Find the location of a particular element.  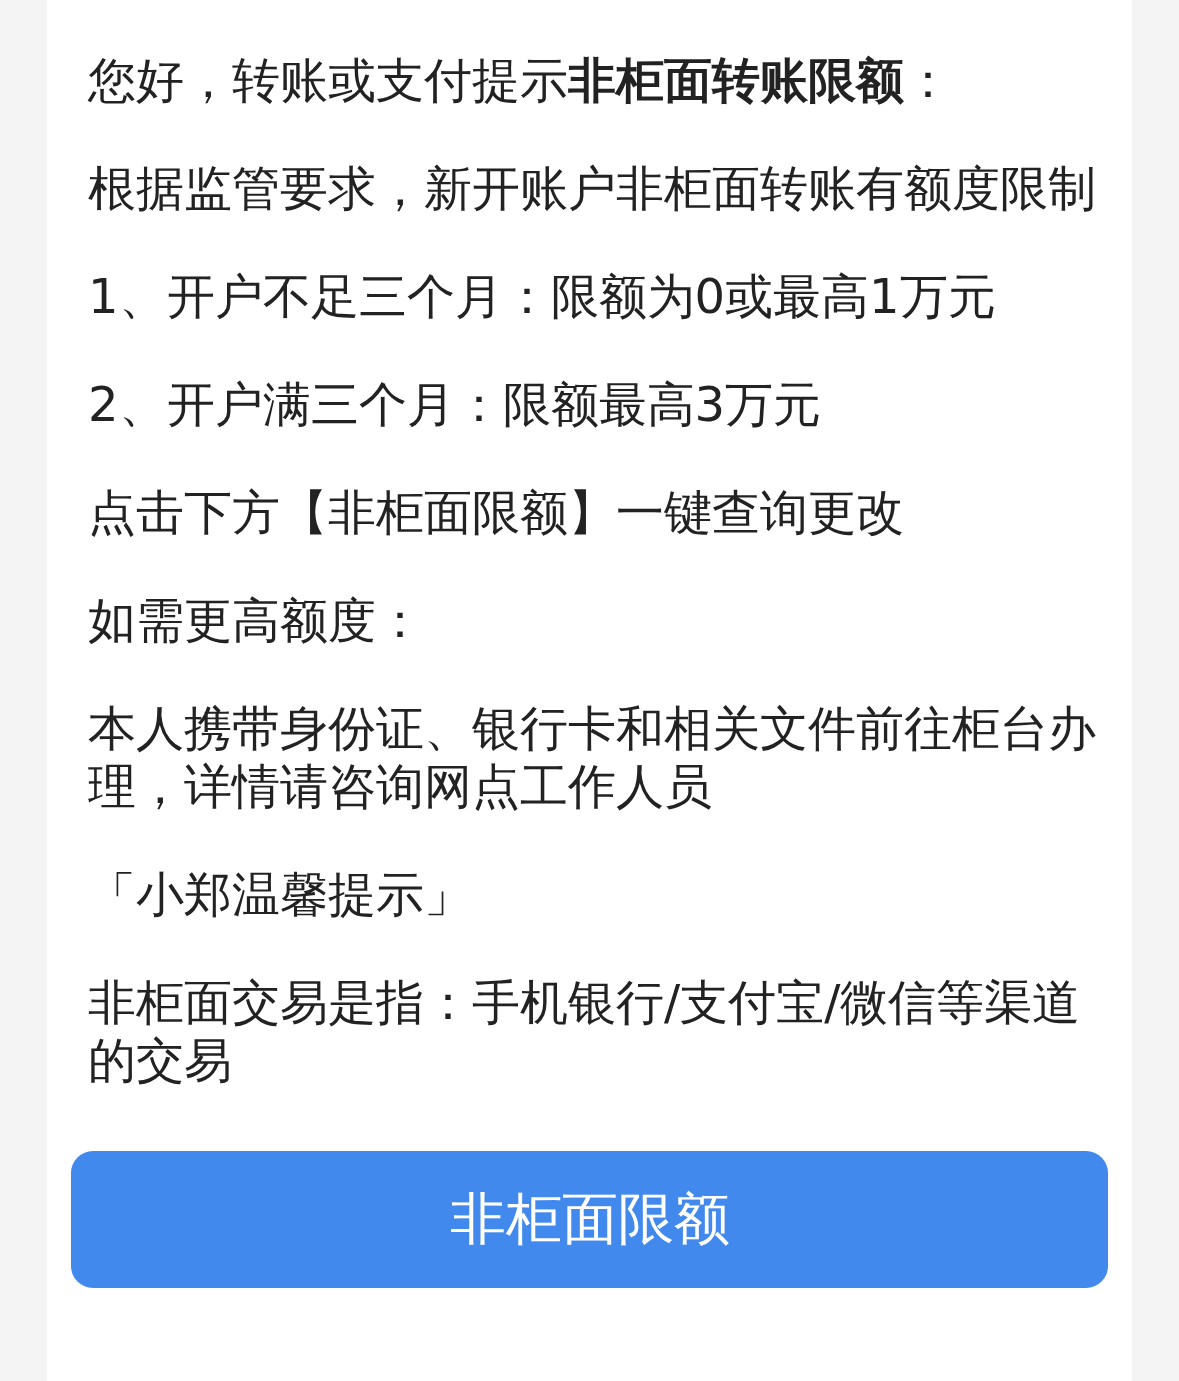

message-text: 「小郑温馨提示」 is located at coordinates (280, 894).